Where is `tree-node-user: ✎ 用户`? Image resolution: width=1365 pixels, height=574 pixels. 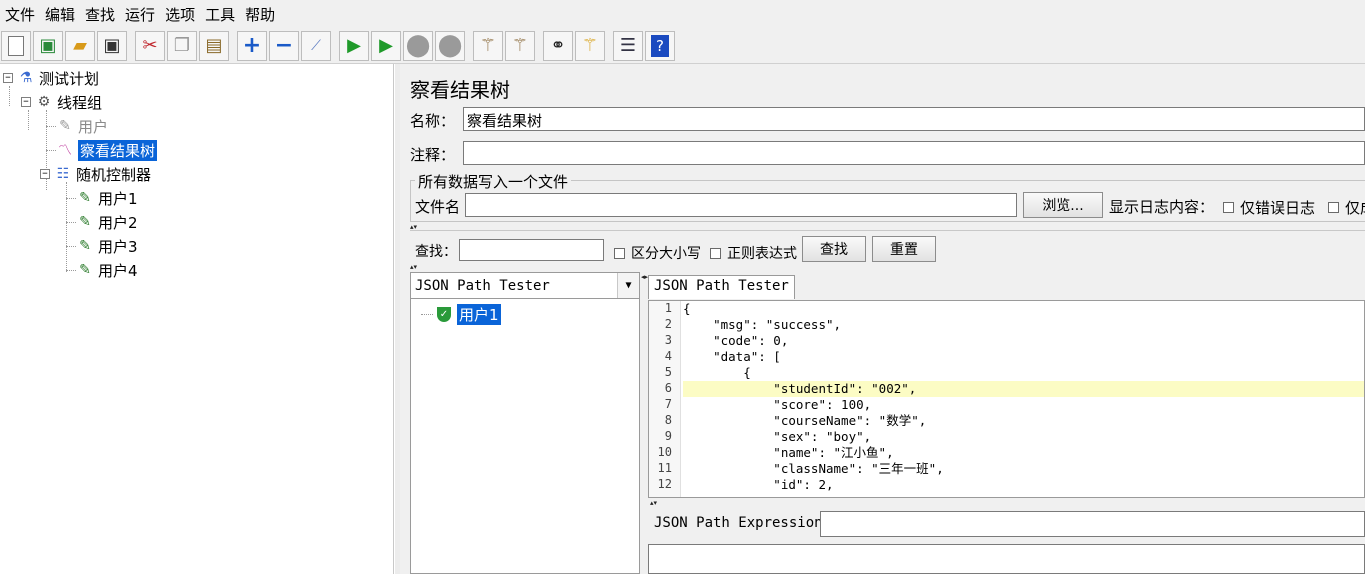 tree-node-user: ✎ 用户 is located at coordinates (82, 126).